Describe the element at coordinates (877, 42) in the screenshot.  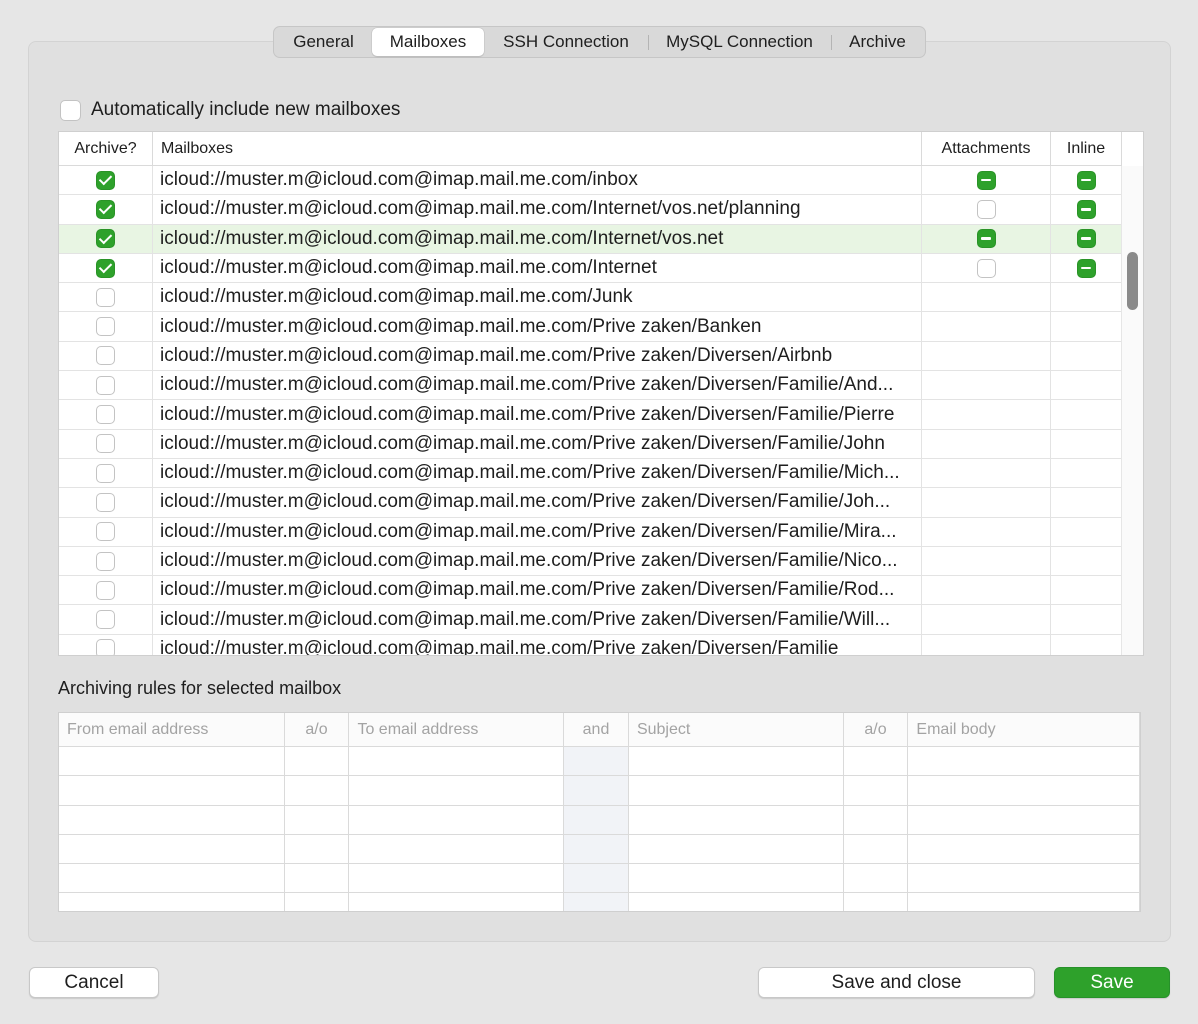
I see `tab-archive: Archive` at that location.